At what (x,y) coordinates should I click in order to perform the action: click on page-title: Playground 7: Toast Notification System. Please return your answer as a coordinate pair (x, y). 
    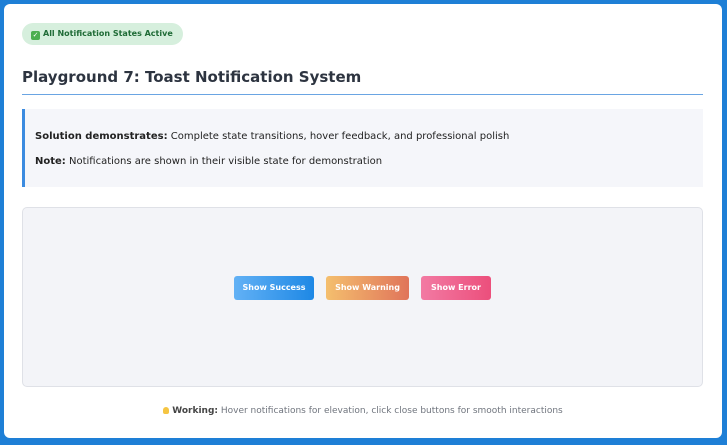
    Looking at the image, I should click on (192, 77).